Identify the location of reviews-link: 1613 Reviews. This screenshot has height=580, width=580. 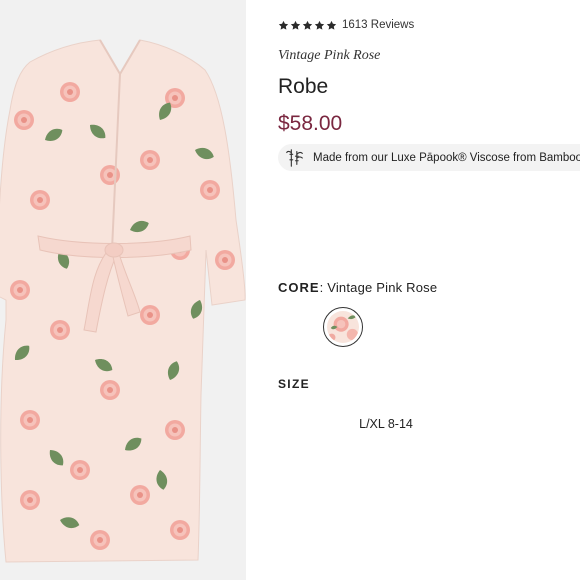
(378, 25).